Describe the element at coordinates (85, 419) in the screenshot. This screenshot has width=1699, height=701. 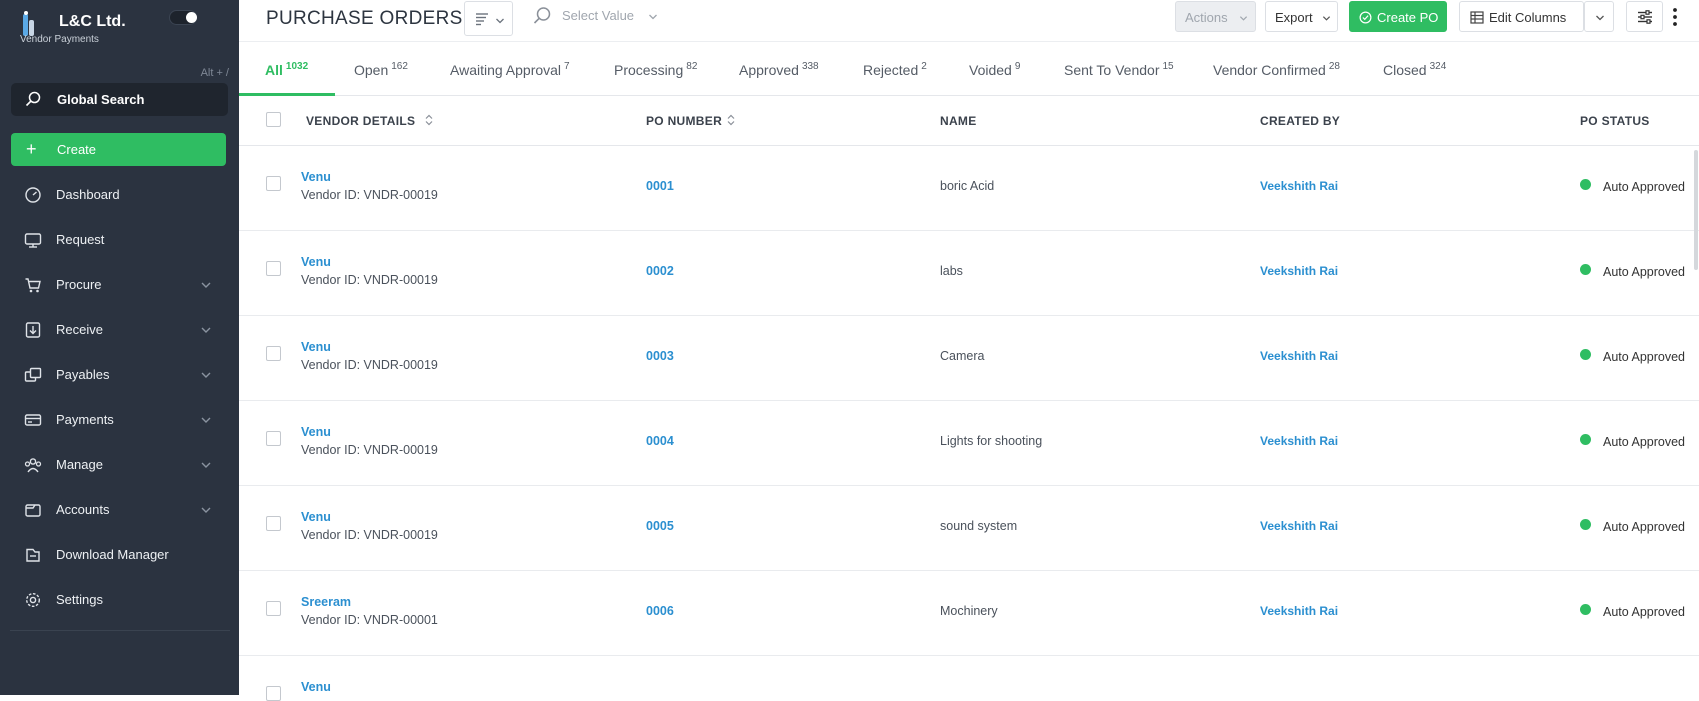
I see `sidebar-item-label: Payments` at that location.